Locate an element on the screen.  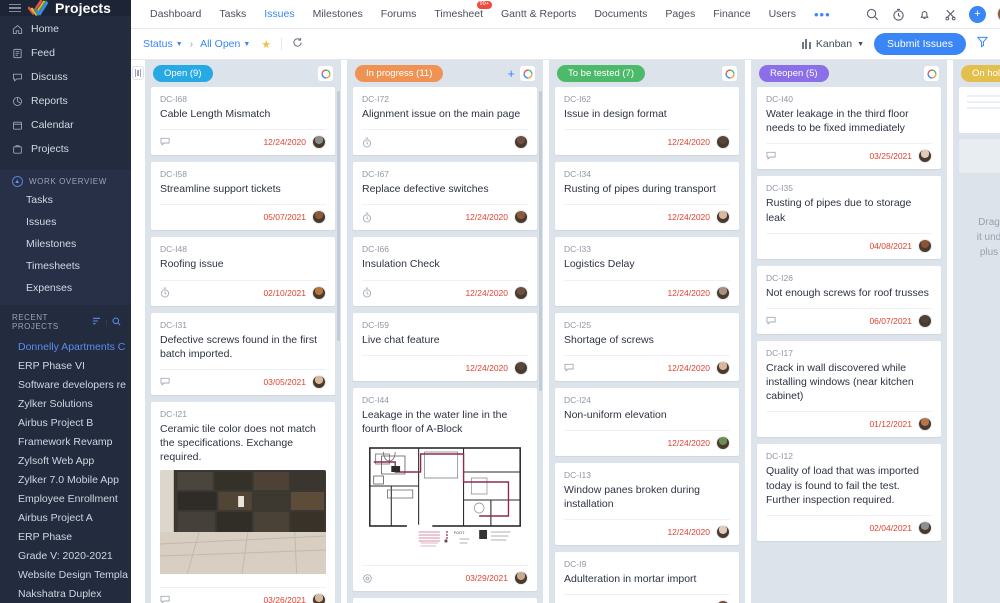
tab-tasks: Tasks is located at coordinates (232, 14).